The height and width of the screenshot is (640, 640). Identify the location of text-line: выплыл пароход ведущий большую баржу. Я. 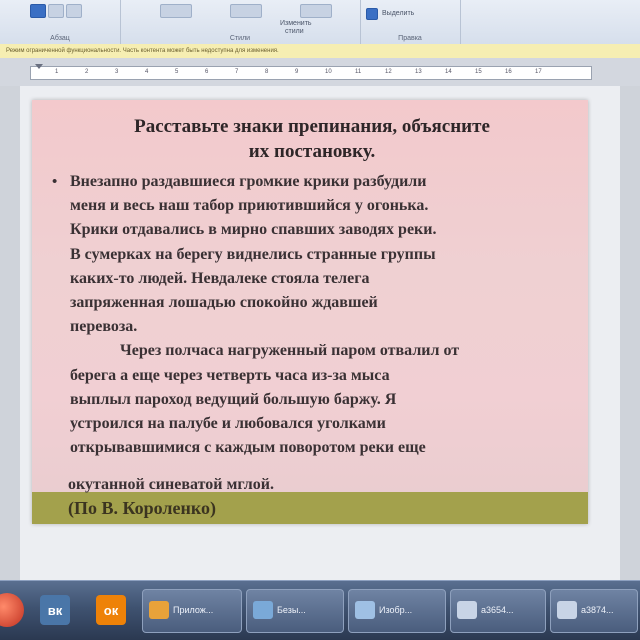
(233, 399).